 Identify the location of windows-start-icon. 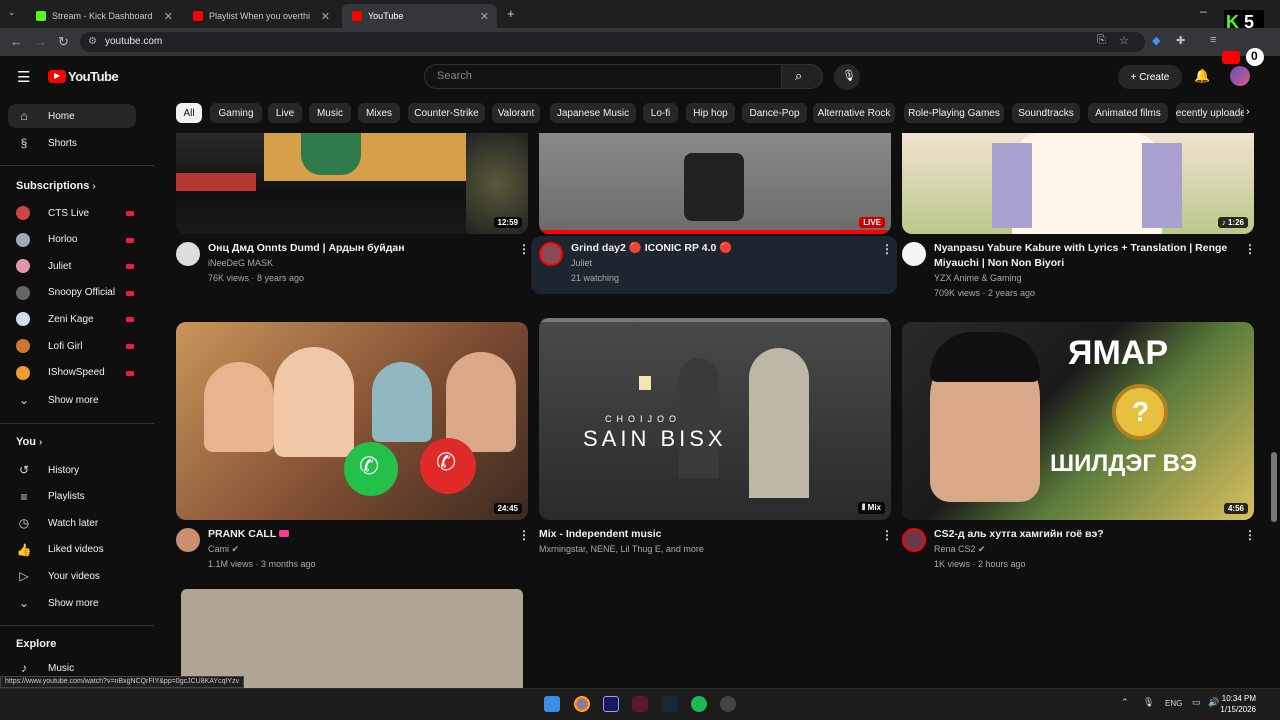
(552, 704).